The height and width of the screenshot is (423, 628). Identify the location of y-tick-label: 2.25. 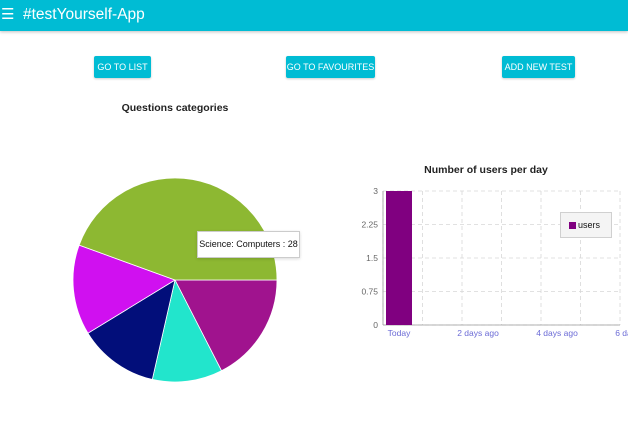
(369, 225).